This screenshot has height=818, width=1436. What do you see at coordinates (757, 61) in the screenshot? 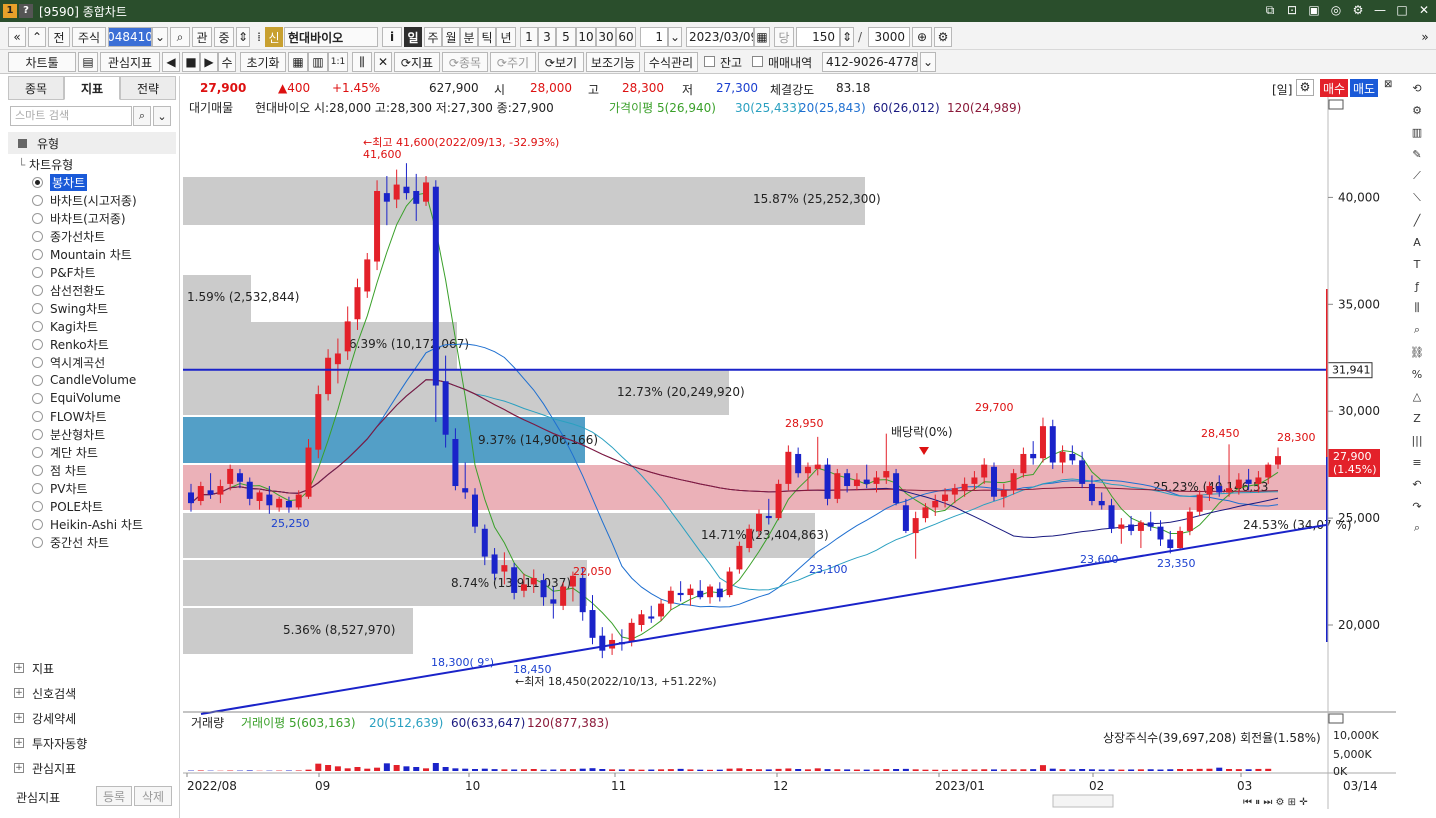
I see `trade-history-checkbox` at bounding box center [757, 61].